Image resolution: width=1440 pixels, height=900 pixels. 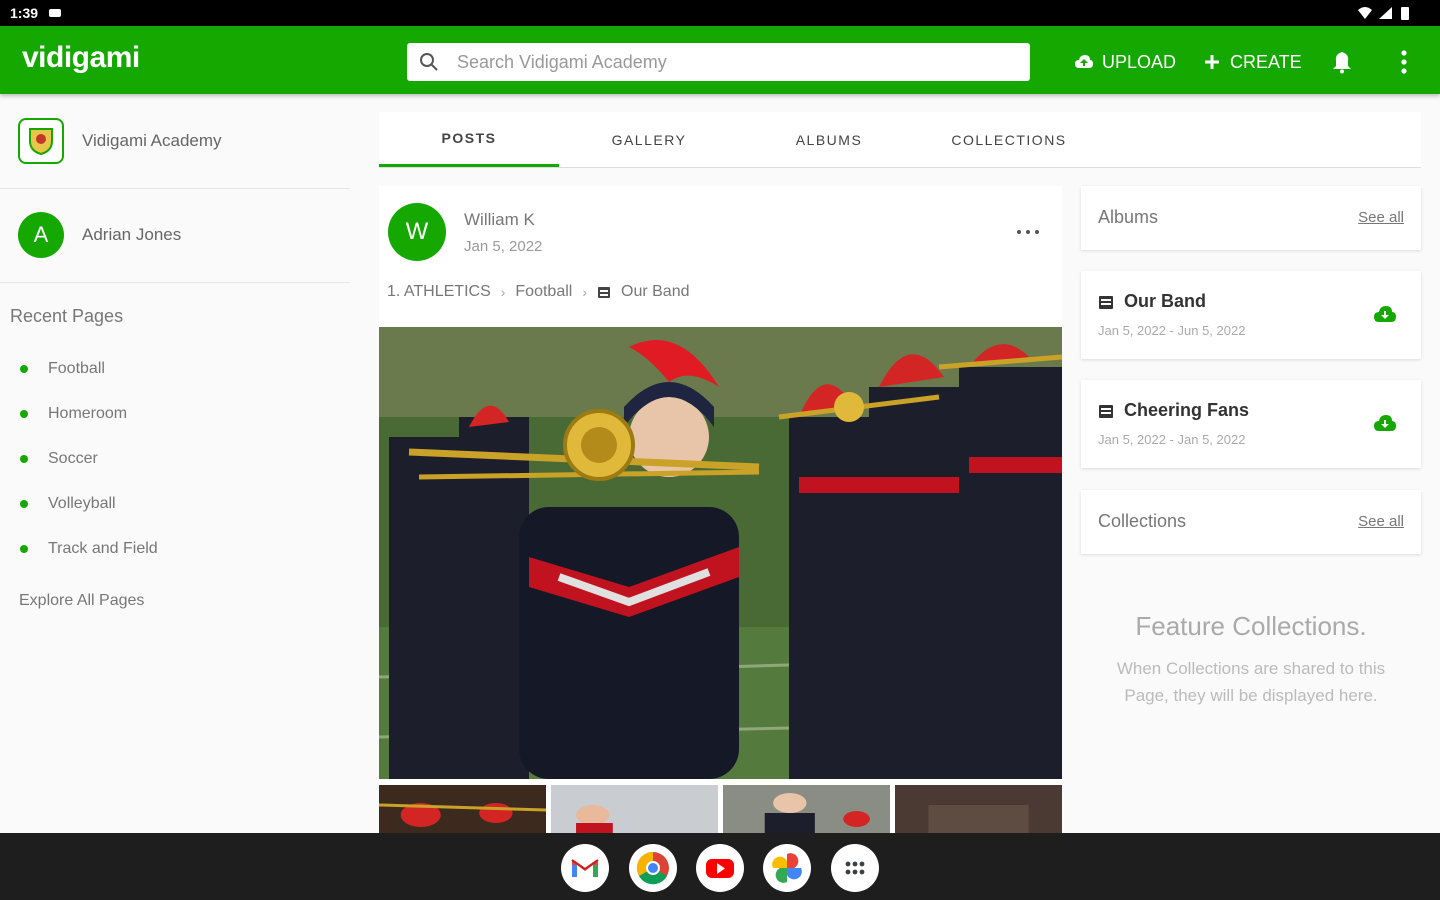 I want to click on search-input, so click(x=737, y=62).